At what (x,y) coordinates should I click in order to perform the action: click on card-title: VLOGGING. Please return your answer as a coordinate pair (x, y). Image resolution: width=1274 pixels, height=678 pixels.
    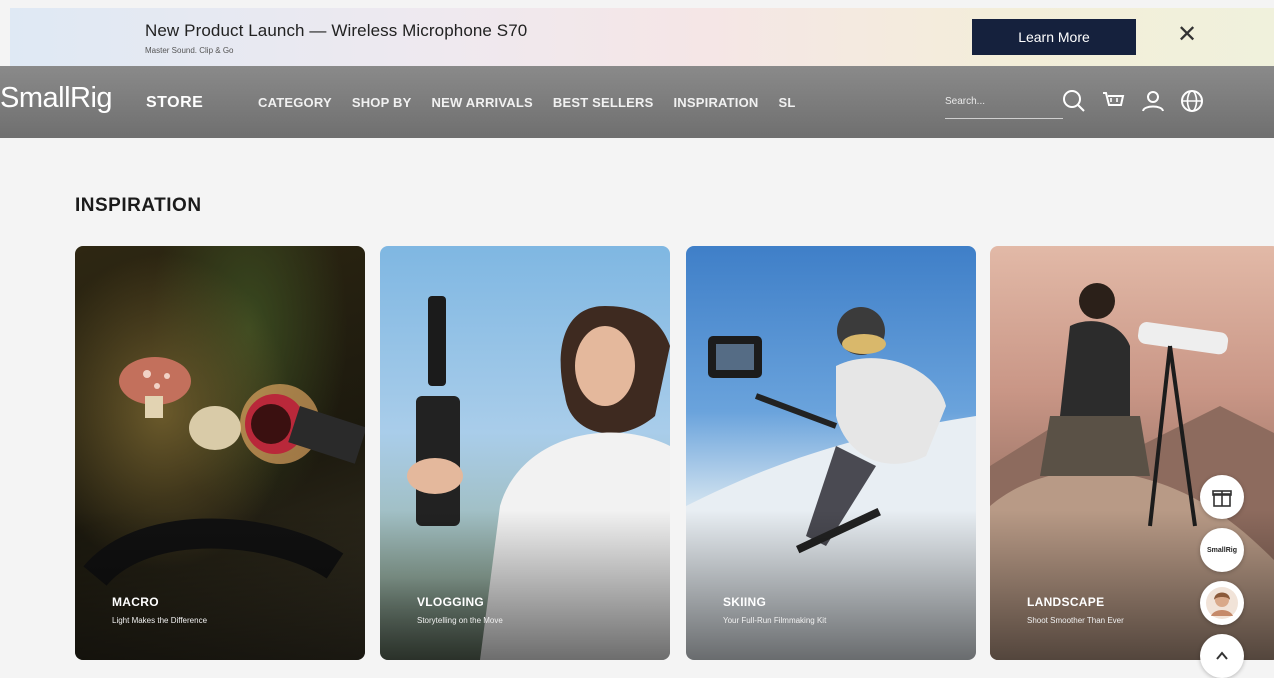
    Looking at the image, I should click on (451, 602).